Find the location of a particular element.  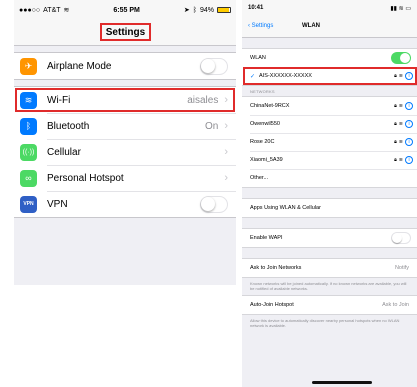

airplane-mode-label: Airplane Mode is located at coordinates (79, 66).